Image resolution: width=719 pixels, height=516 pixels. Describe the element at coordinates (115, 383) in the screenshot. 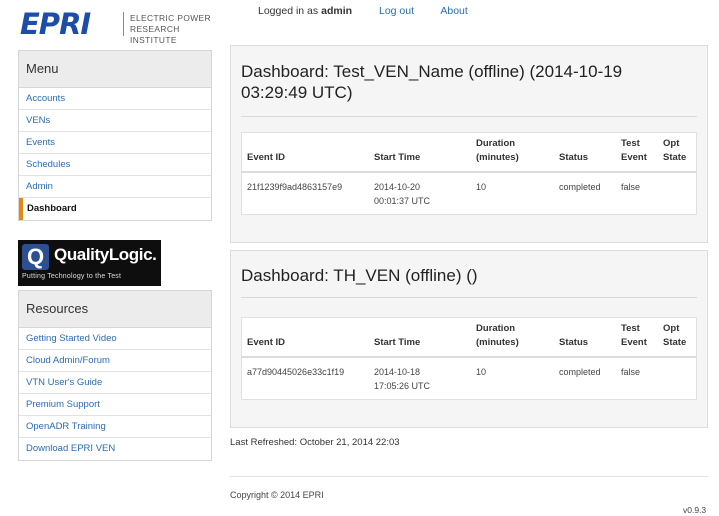

I see `resource-vtn-users-guide: VTN User's Guide` at that location.